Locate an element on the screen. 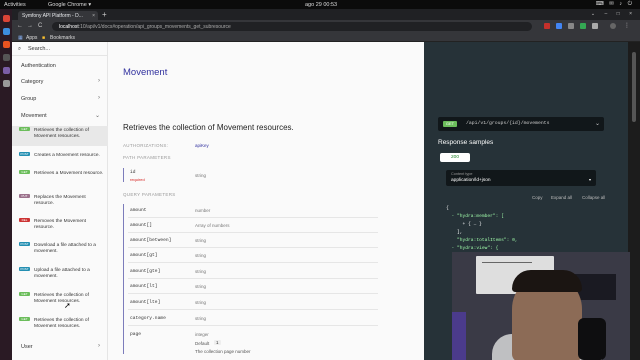  settings-icon is located at coordinates (6, 83).